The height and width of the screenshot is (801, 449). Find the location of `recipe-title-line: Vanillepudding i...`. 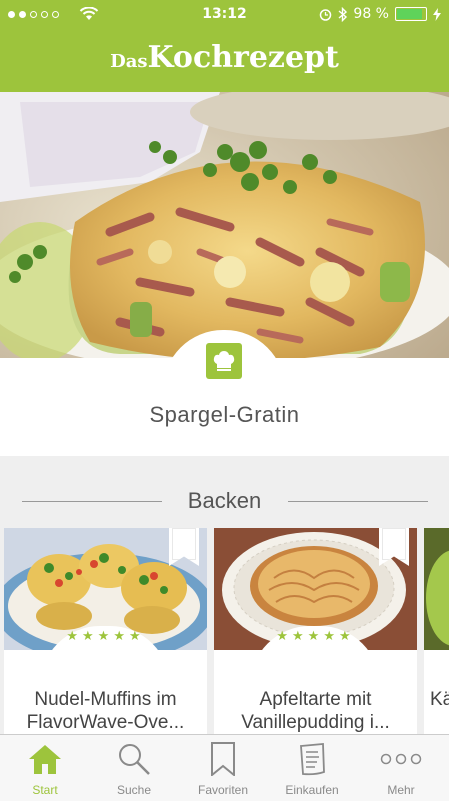

recipe-title-line: Vanillepudding i... is located at coordinates (315, 722).